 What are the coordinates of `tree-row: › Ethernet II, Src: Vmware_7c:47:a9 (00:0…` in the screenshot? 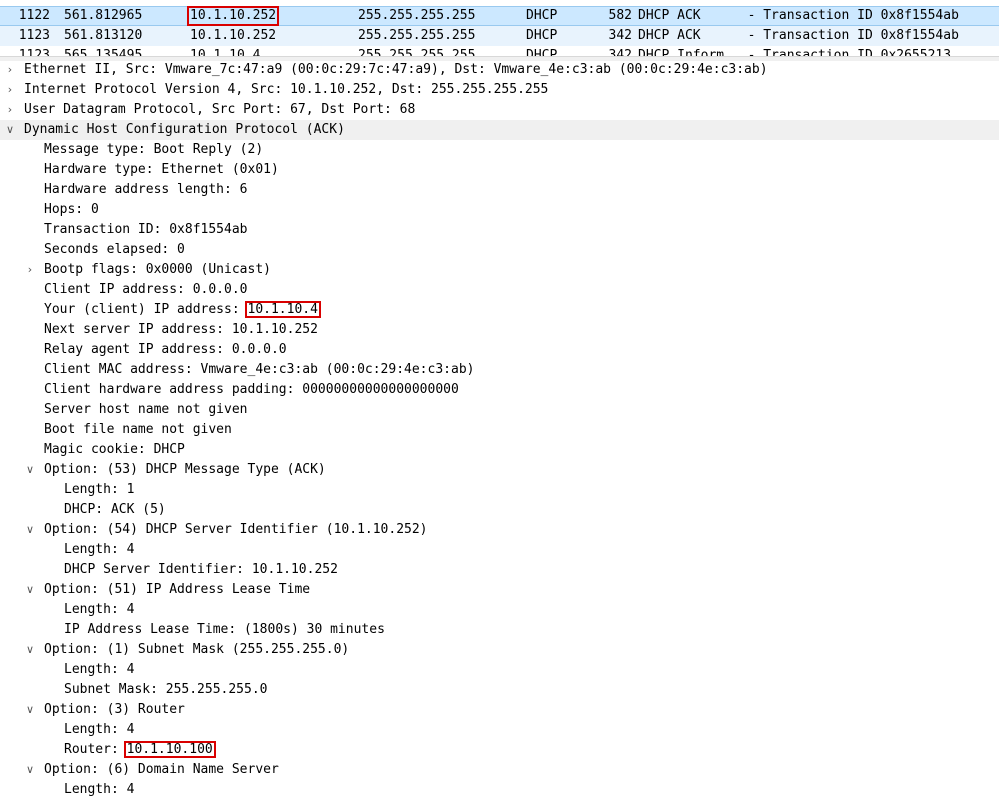 It's located at (499, 70).